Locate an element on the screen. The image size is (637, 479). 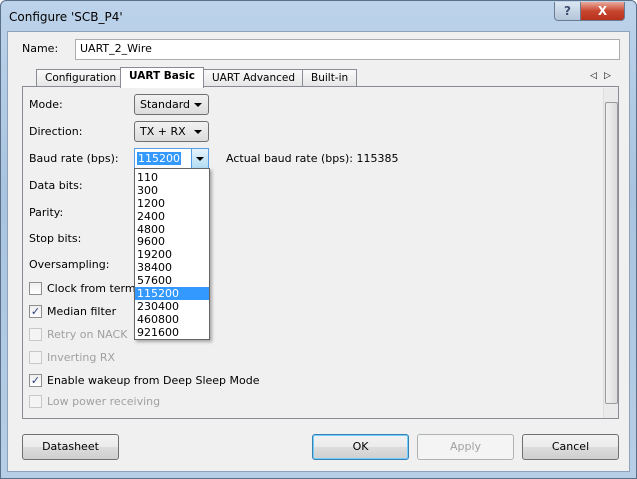
direction-label: Direction: is located at coordinates (56, 131).